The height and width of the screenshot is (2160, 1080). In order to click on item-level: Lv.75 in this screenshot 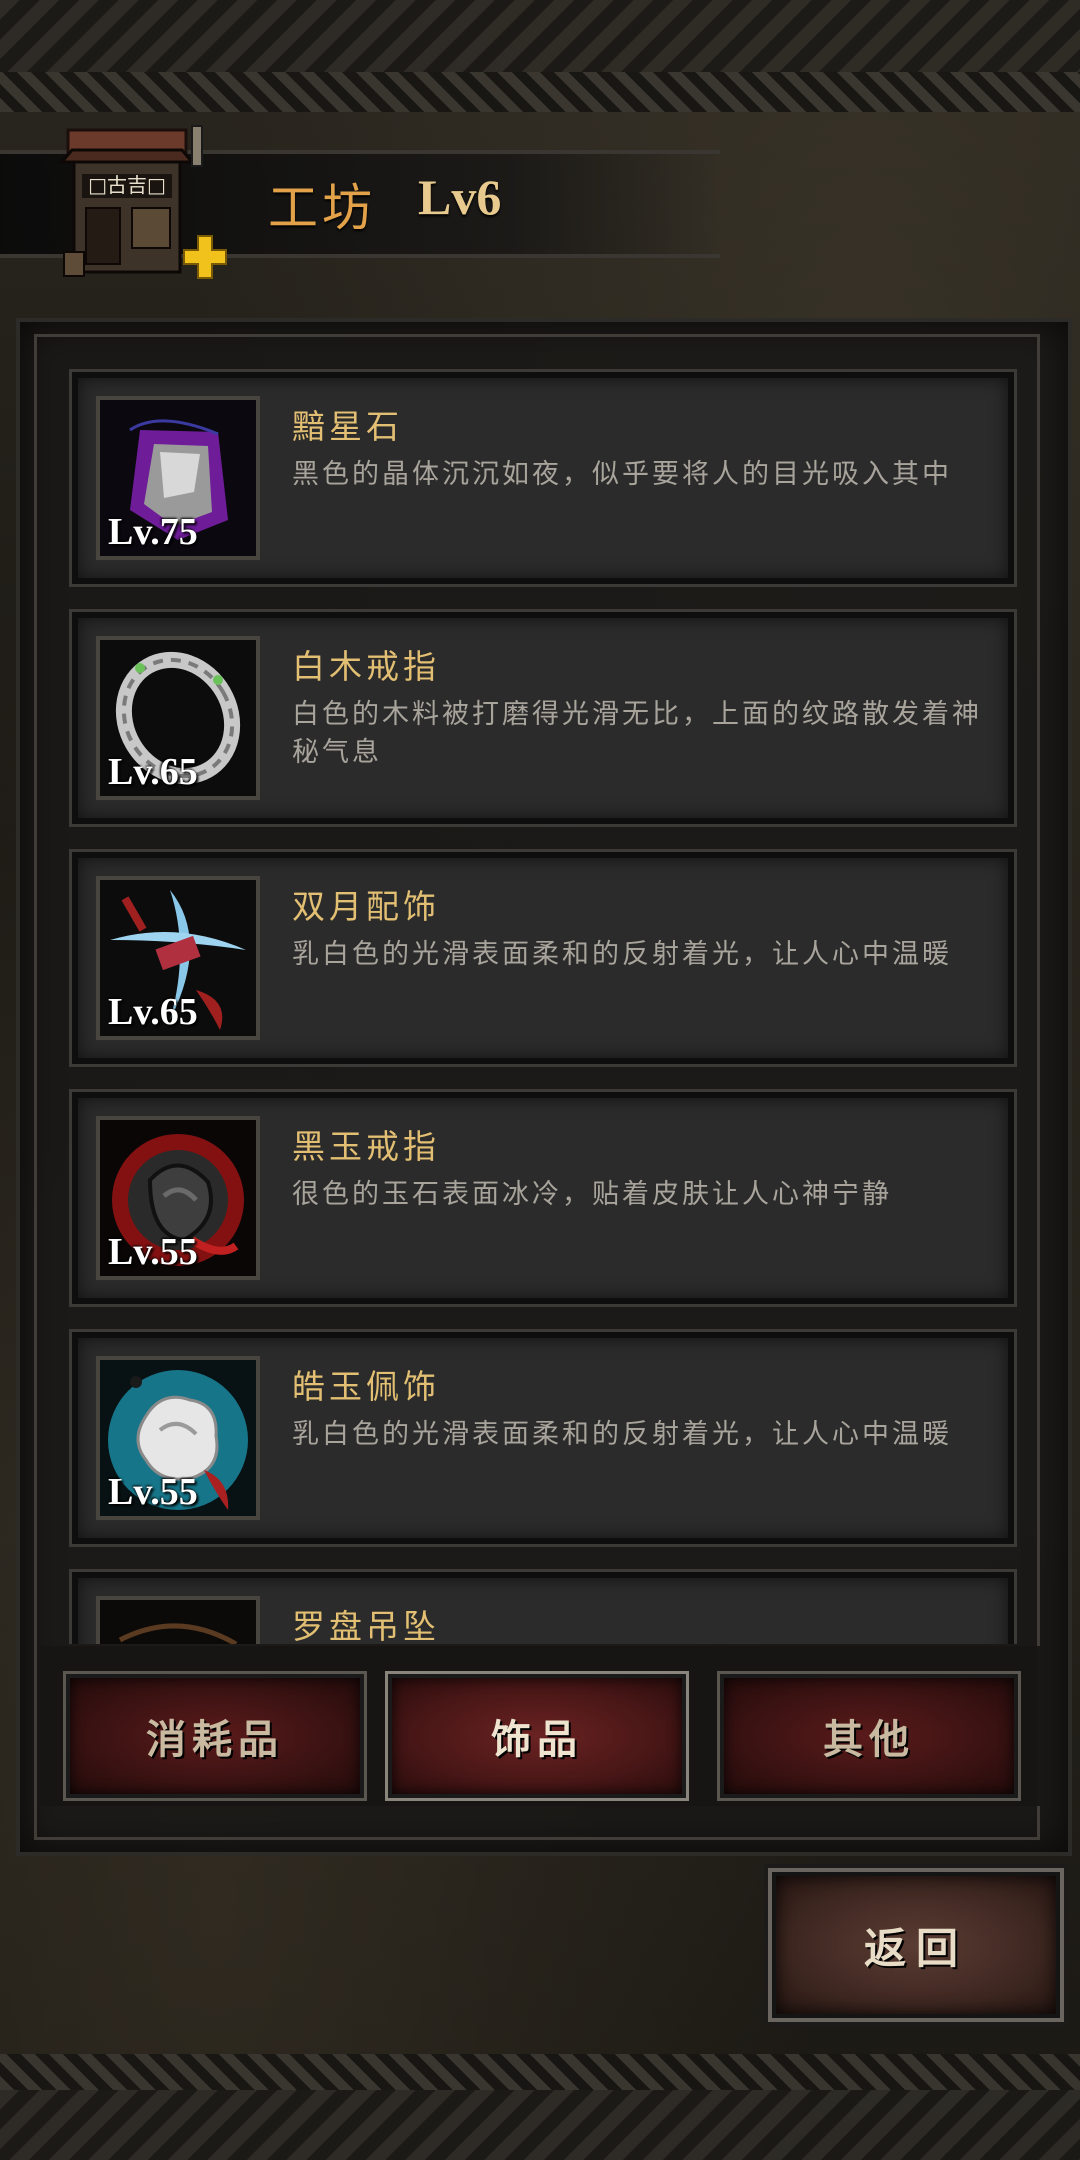, I will do `click(153, 532)`.